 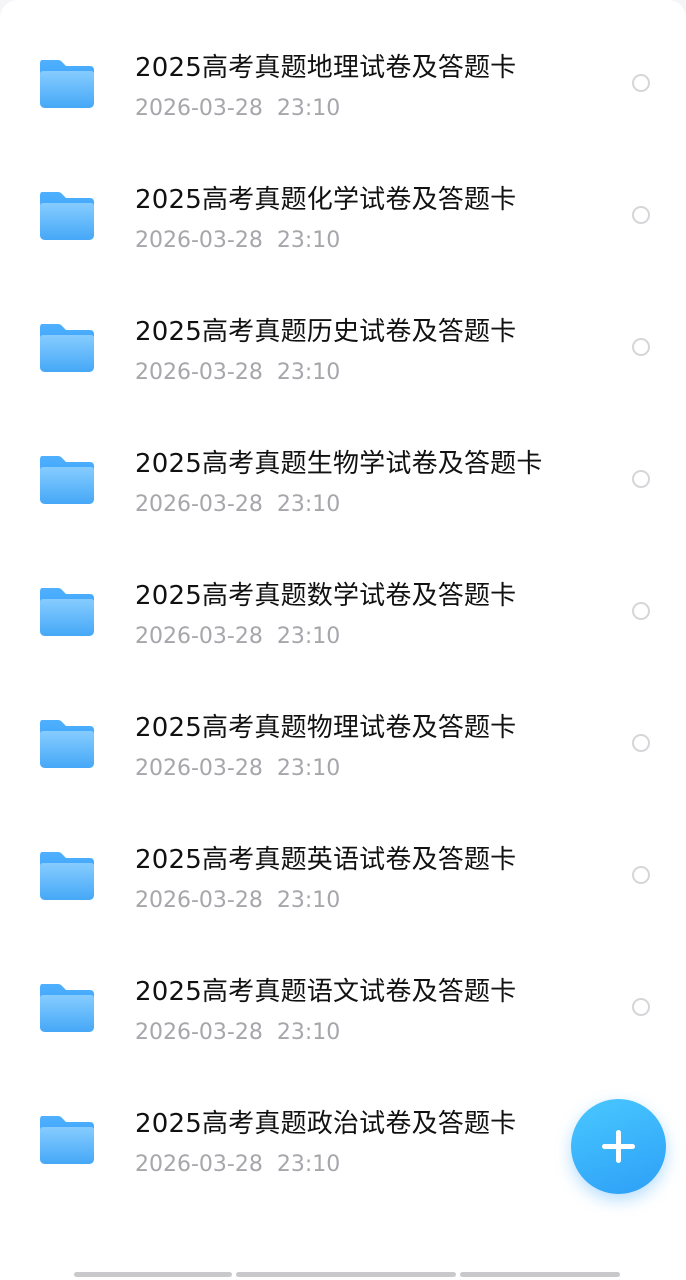 What do you see at coordinates (326, 860) in the screenshot?
I see `file-name: 2025高考真题英语试卷及答题卡` at bounding box center [326, 860].